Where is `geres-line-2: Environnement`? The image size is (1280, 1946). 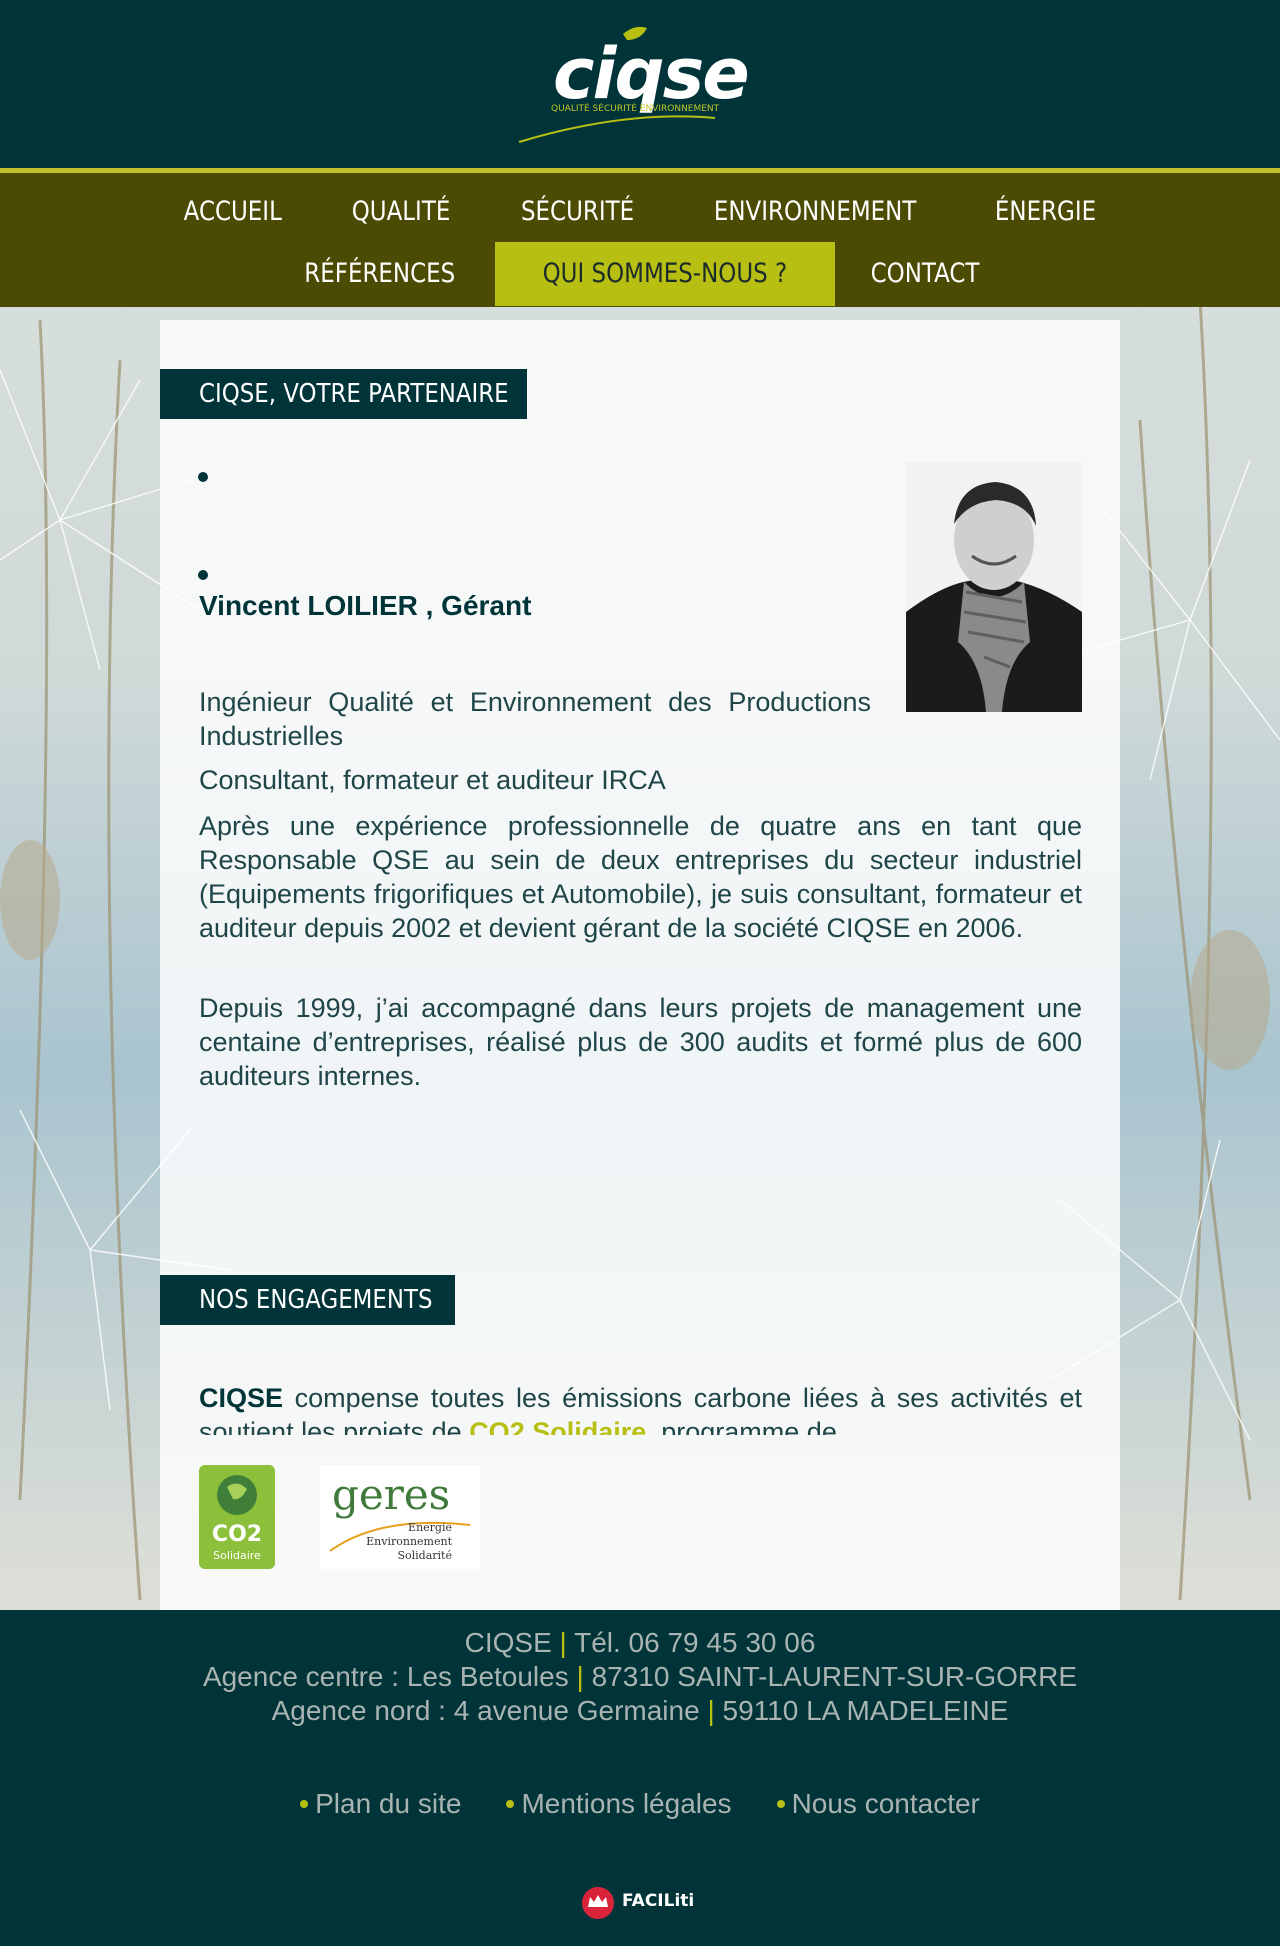 geres-line-2: Environnement is located at coordinates (409, 1541).